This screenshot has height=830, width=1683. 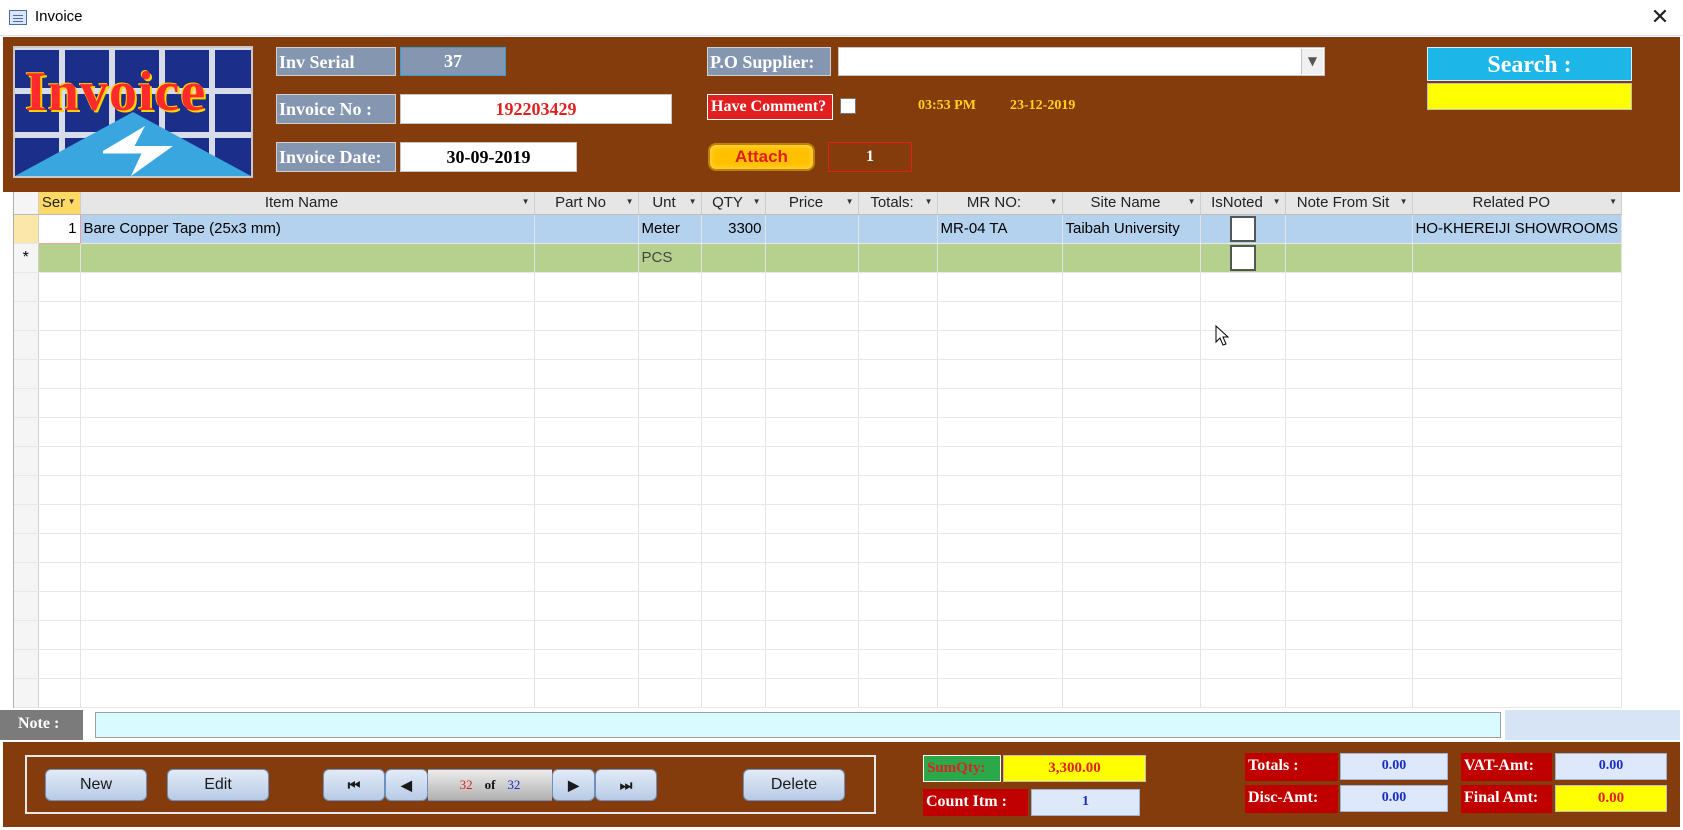 I want to click on first-record-button: ⏮, so click(x=354, y=785).